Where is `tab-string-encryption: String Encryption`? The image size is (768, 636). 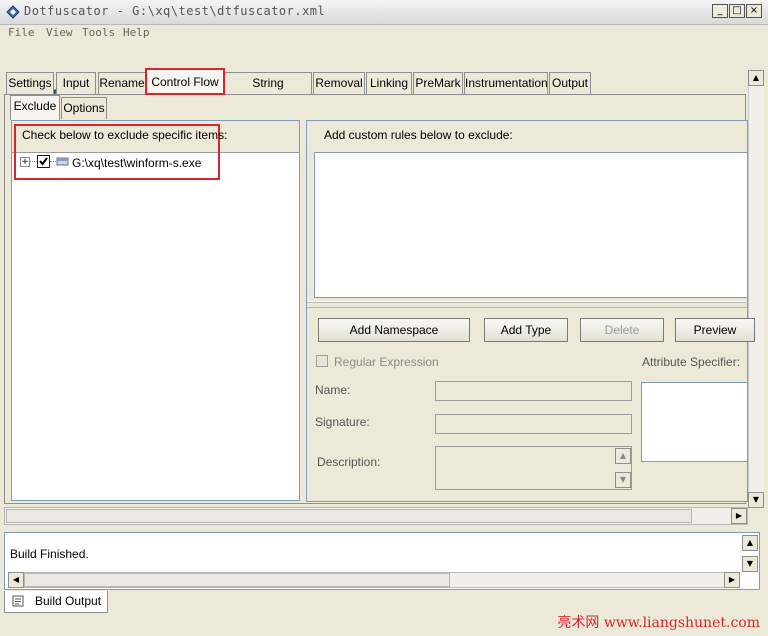 tab-string-encryption: String Encryption is located at coordinates (268, 91).